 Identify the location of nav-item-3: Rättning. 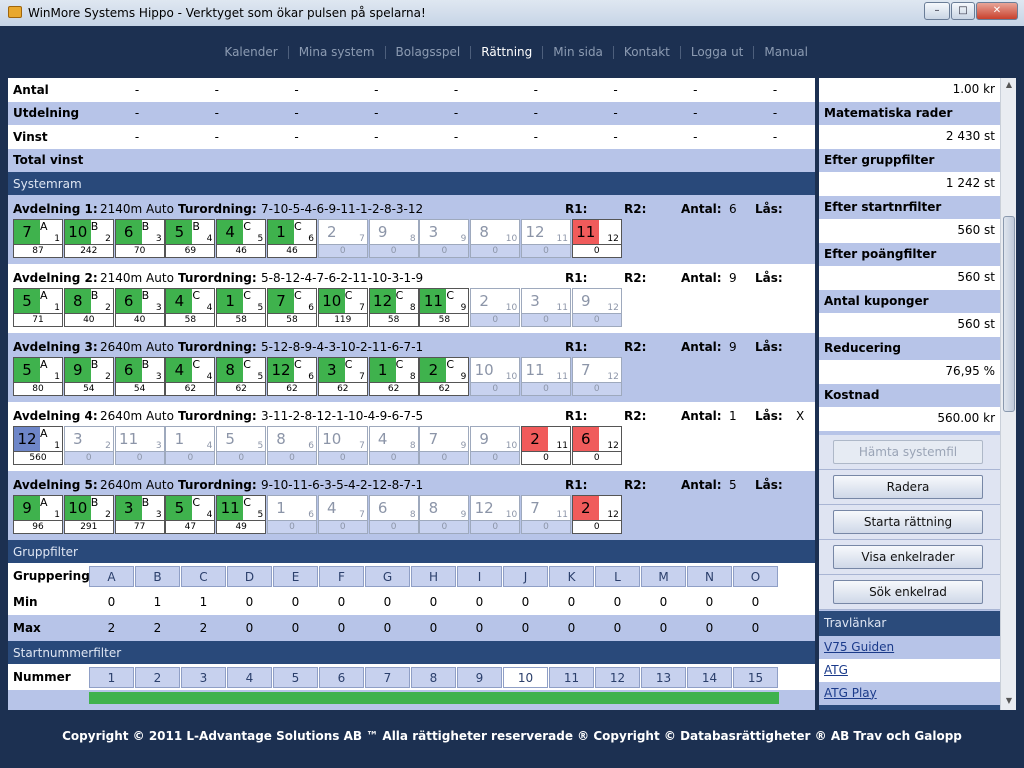
(506, 52).